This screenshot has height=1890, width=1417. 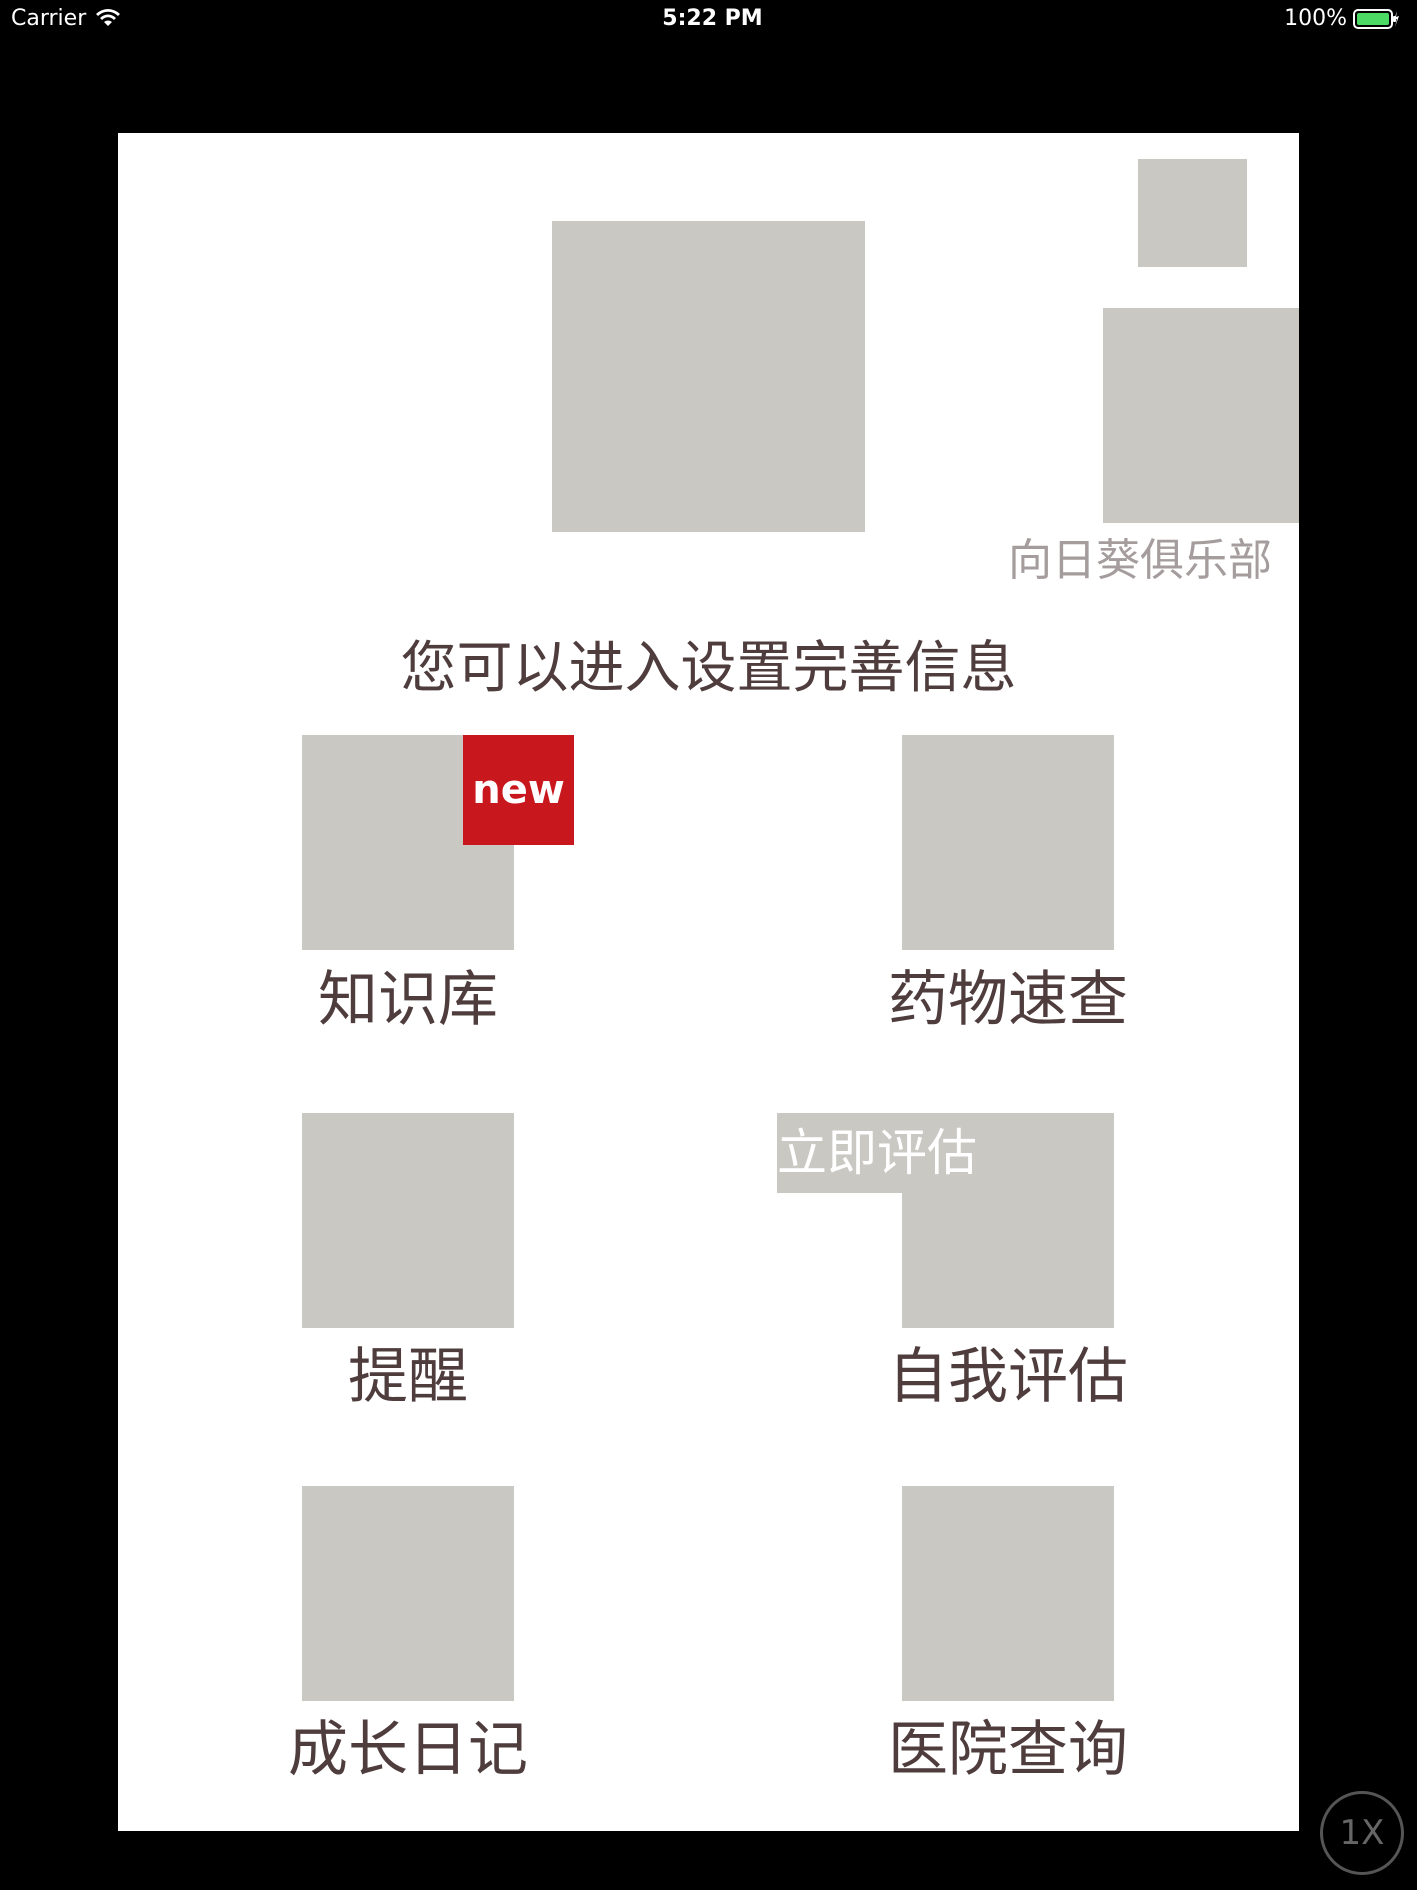 I want to click on reminder-label: 提醒, so click(x=408, y=1371).